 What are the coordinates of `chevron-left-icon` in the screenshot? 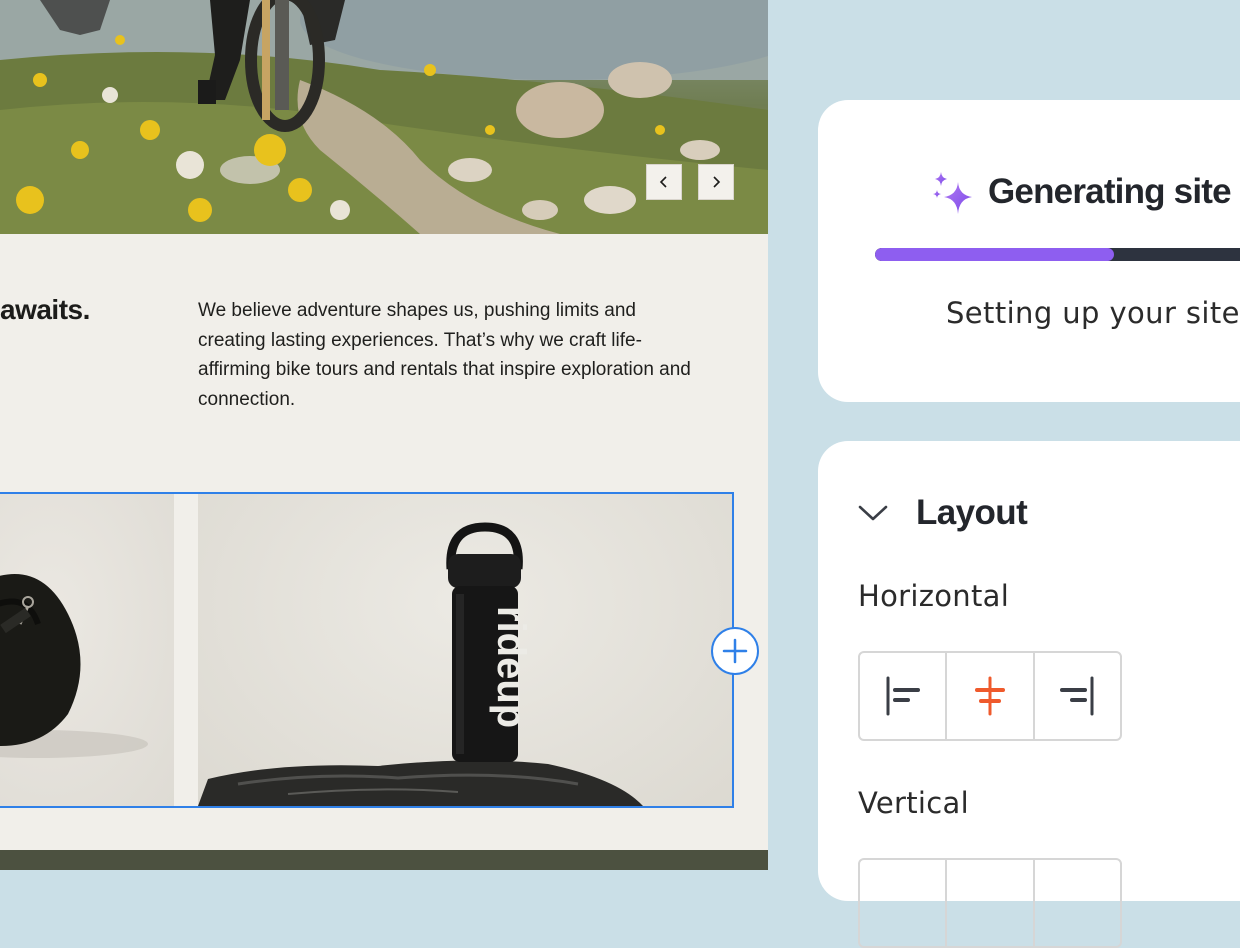 It's located at (663, 182).